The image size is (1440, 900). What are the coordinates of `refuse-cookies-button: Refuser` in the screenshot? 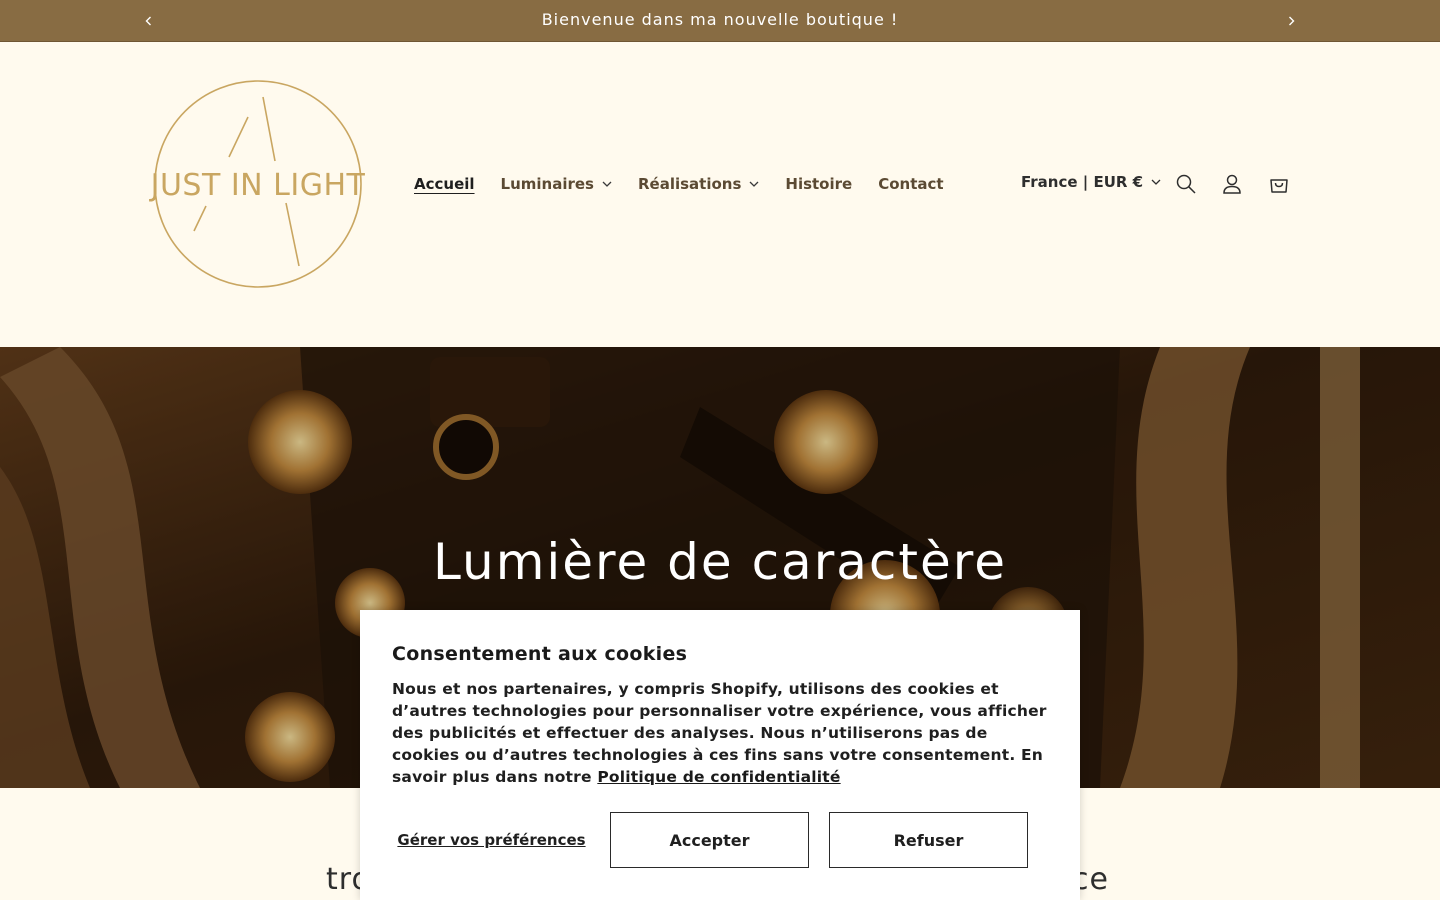 It's located at (928, 840).